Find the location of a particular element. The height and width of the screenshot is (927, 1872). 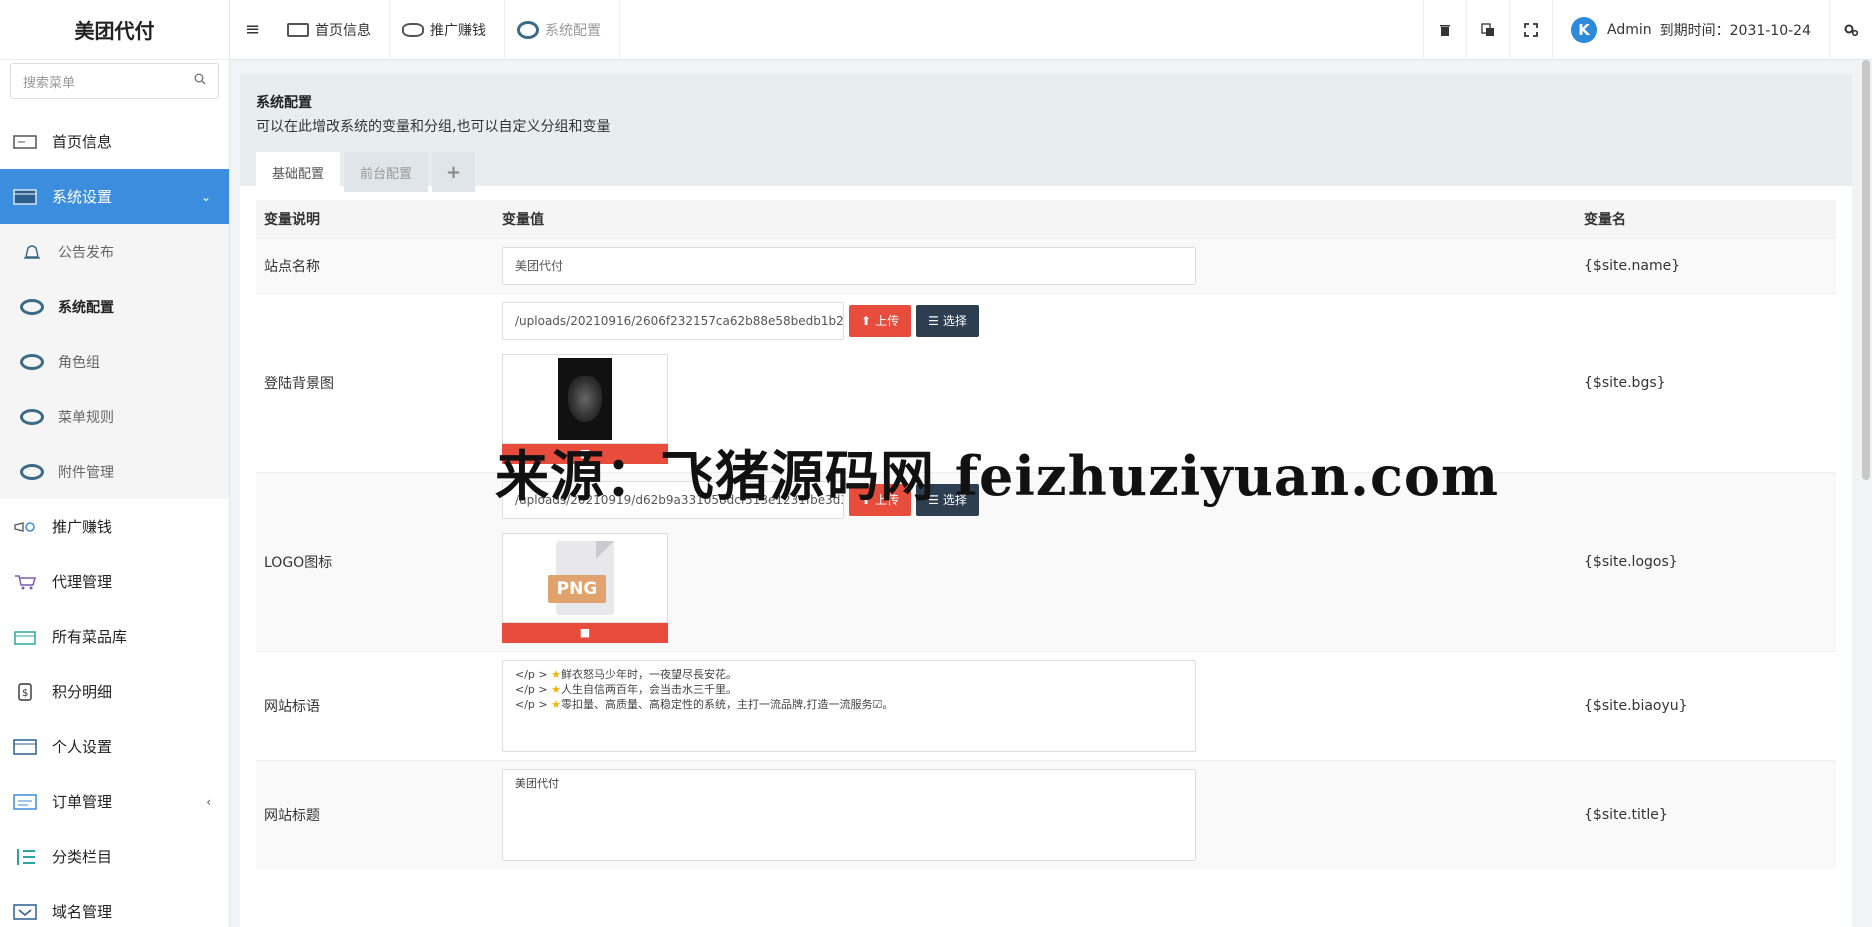

user-menu: K Admin 到期时间：2031-10-24 is located at coordinates (1690, 30).